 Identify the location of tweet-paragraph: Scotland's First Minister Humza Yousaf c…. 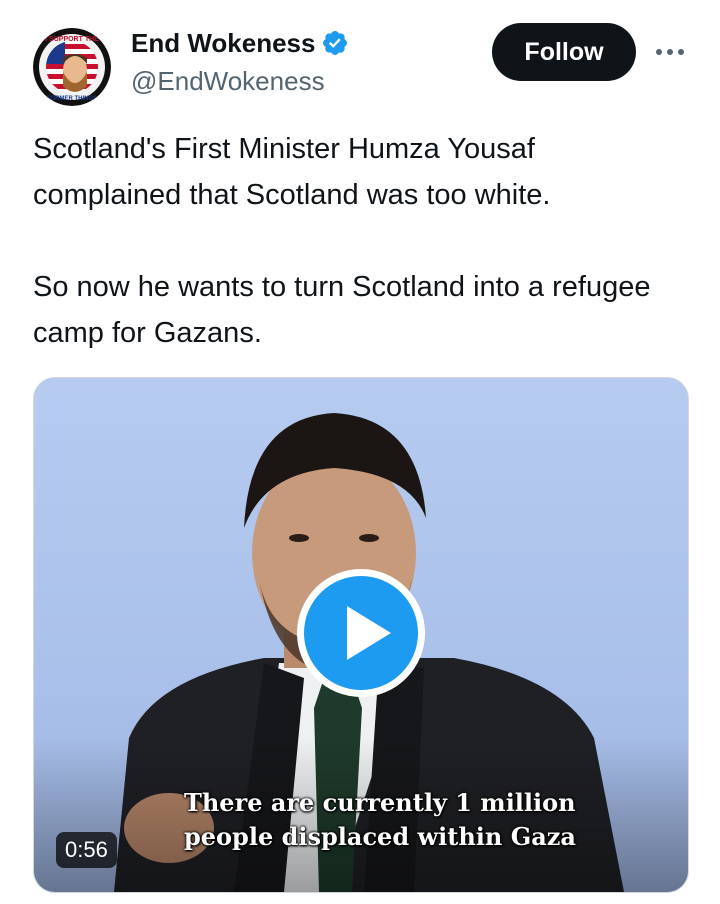
(292, 172).